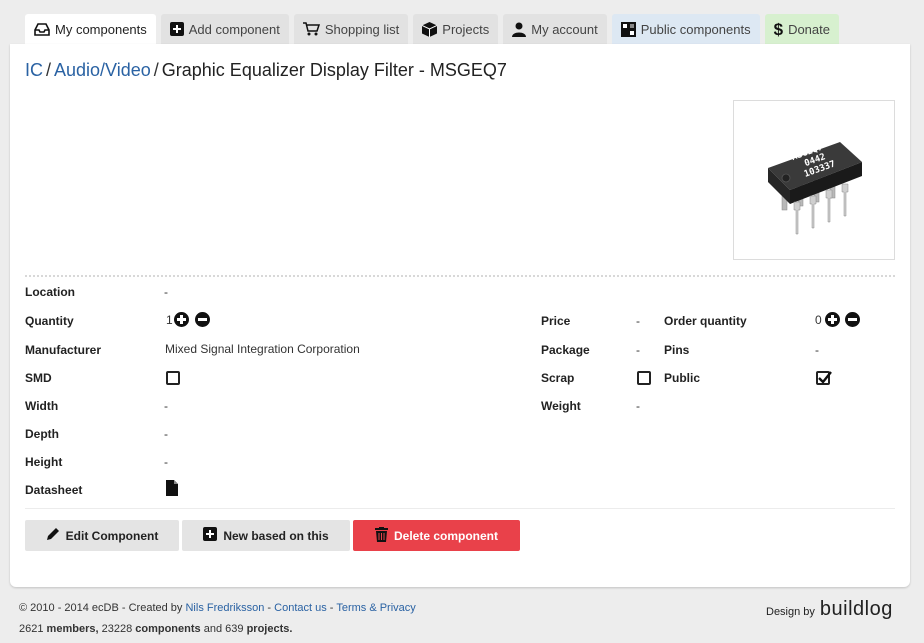  I want to click on design-by-text: Design by, so click(790, 612).